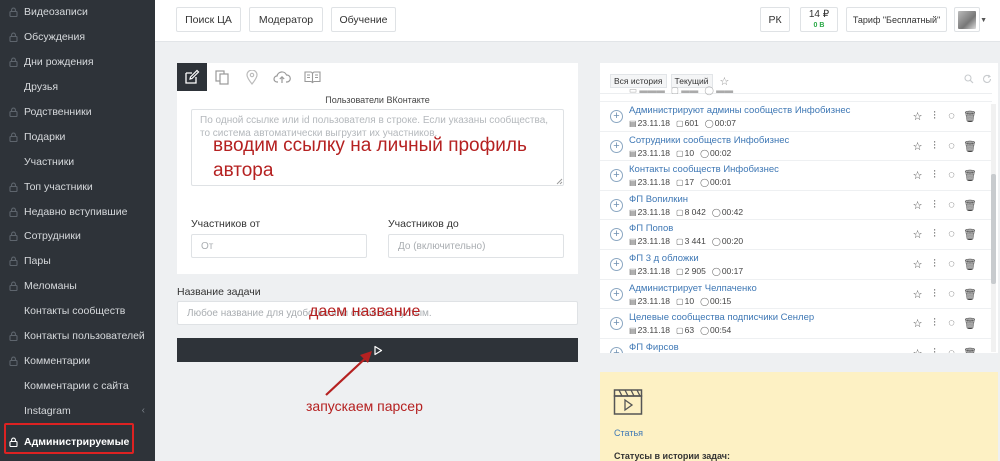 The height and width of the screenshot is (461, 1000). What do you see at coordinates (192, 77) in the screenshot?
I see `edit-icon` at bounding box center [192, 77].